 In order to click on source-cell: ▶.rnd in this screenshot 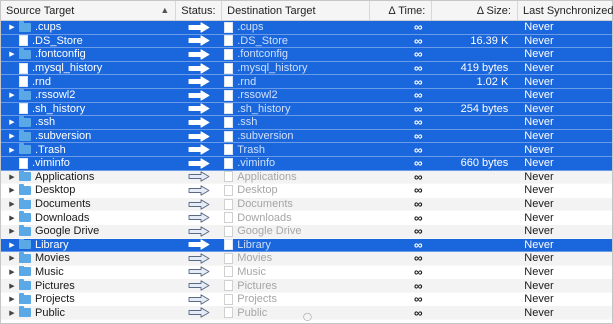, I will do `click(88, 81)`.